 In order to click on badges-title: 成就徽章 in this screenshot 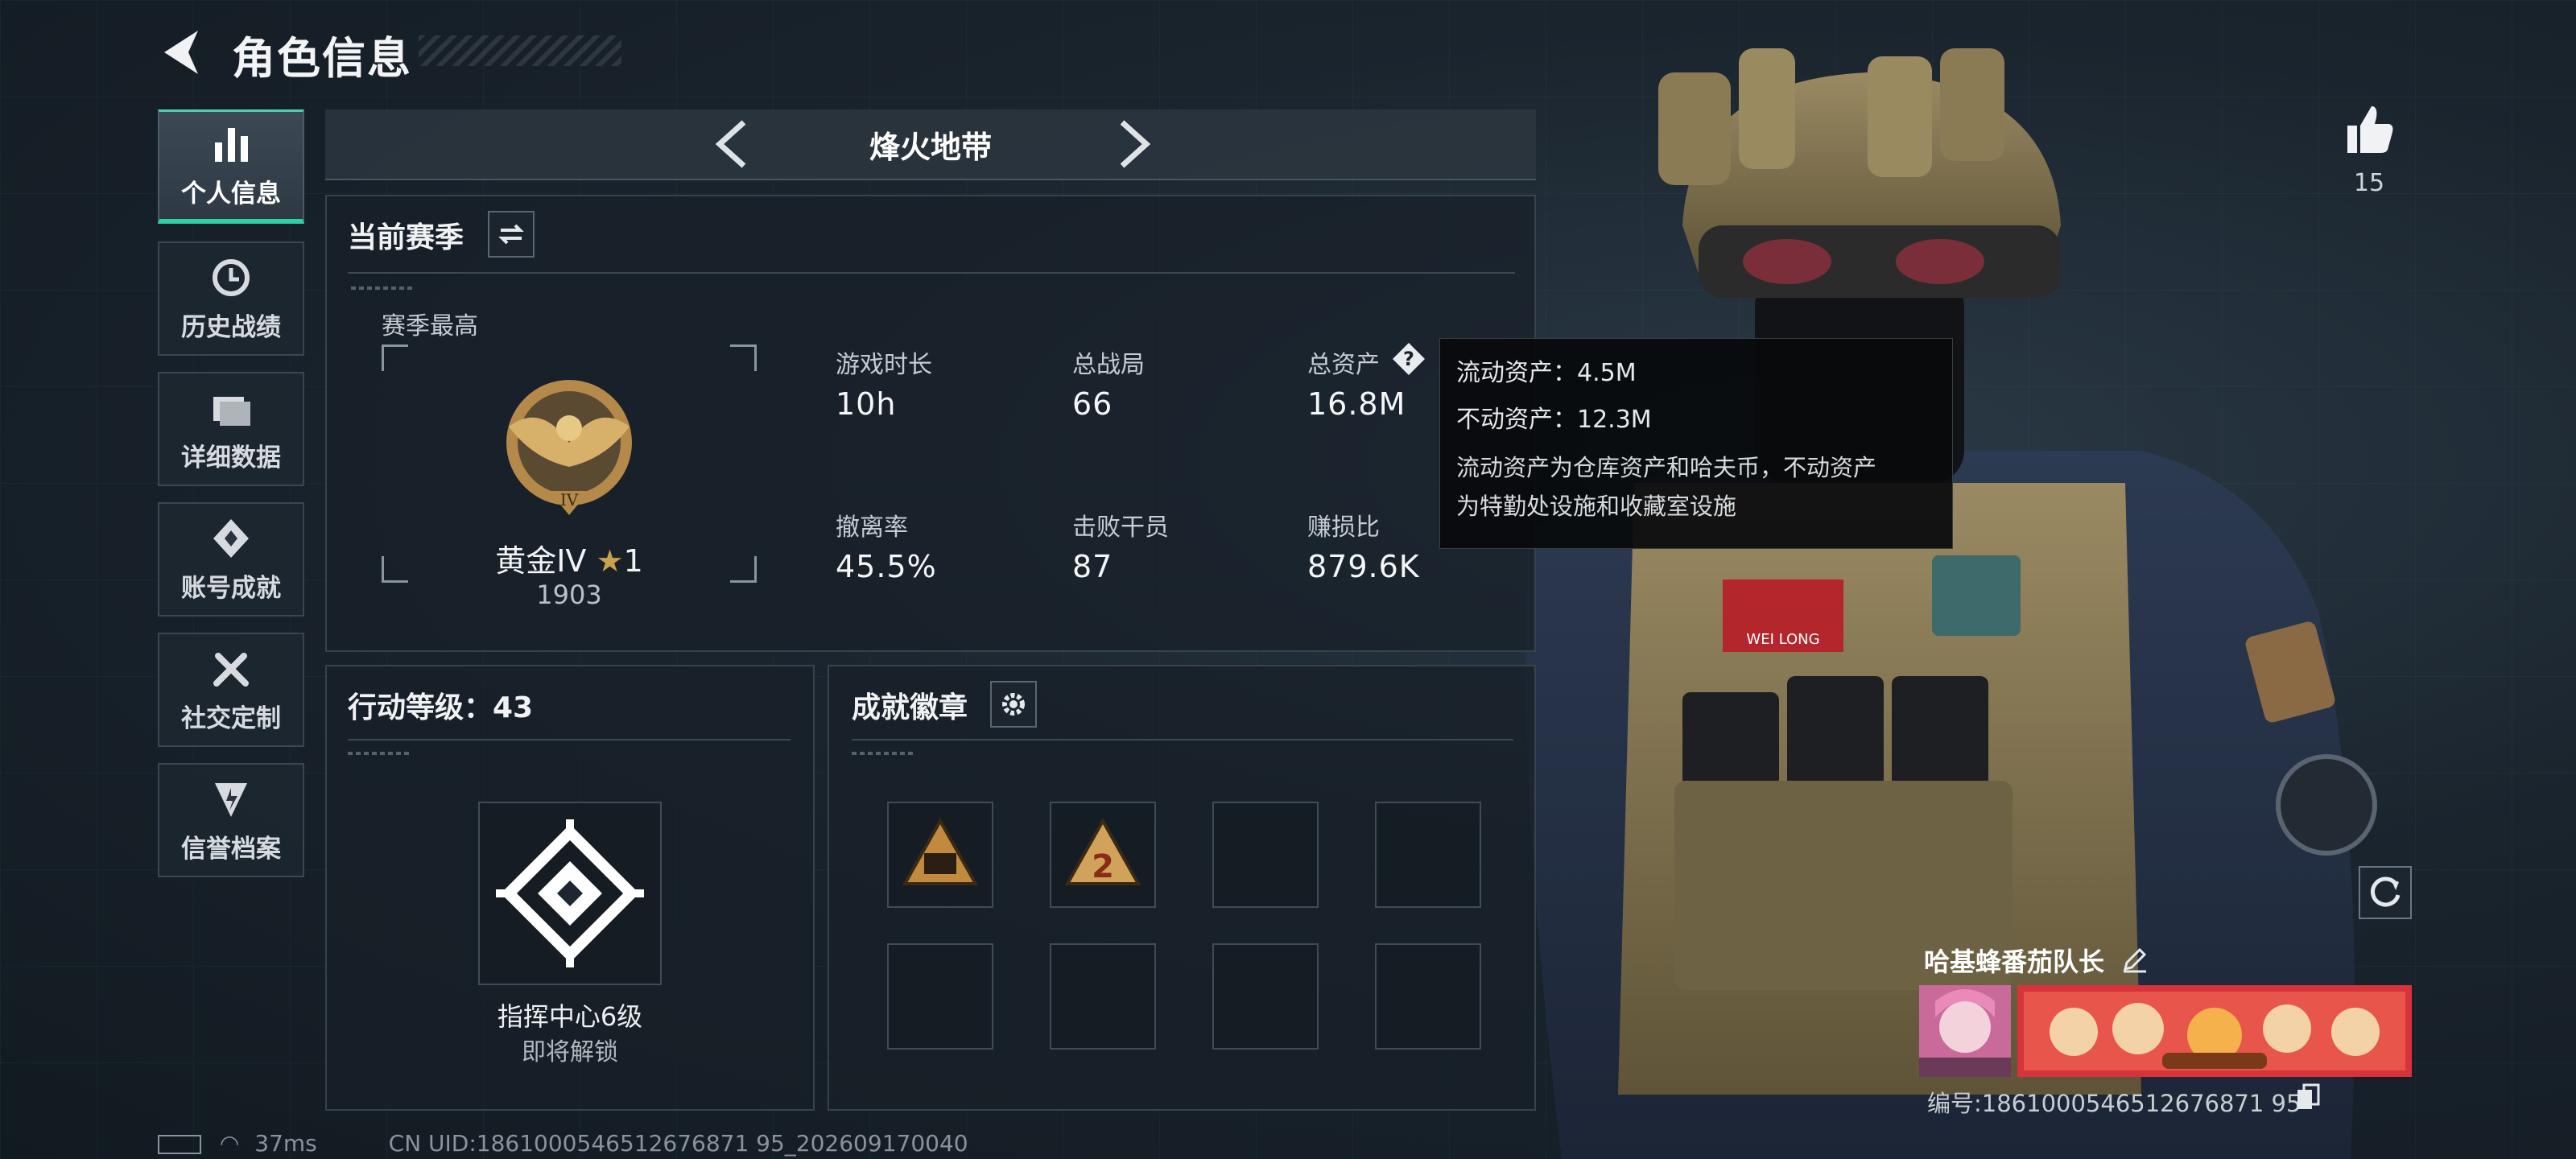, I will do `click(910, 707)`.